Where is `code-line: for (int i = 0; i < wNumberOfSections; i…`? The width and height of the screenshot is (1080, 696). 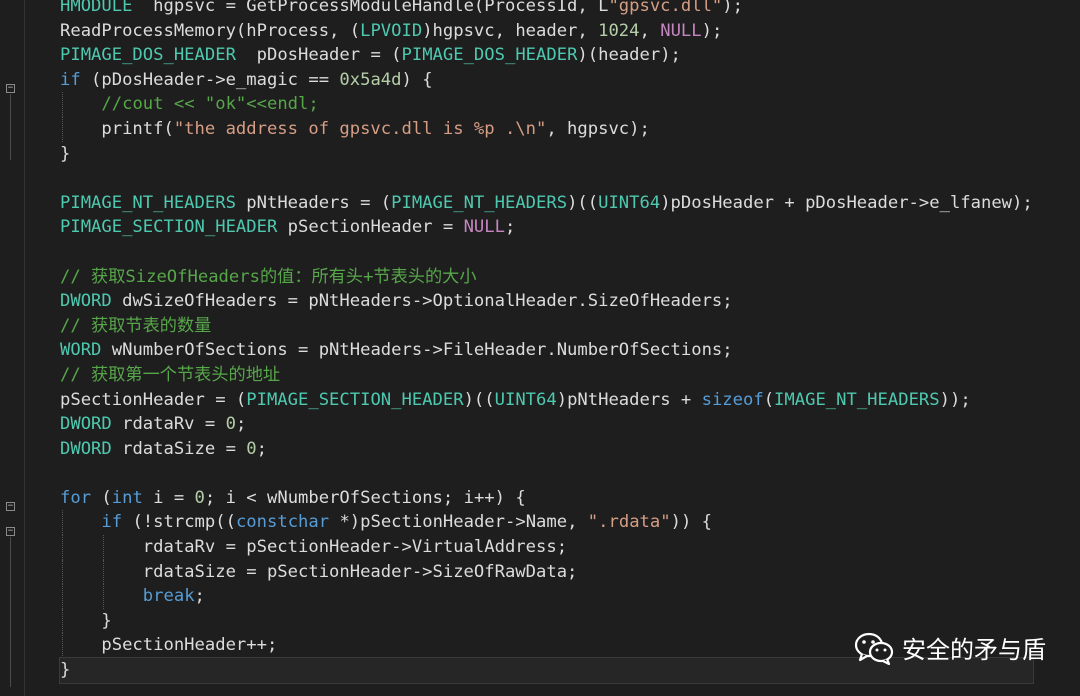
code-line: for (int i = 0; i < wNumberOfSections; i… is located at coordinates (546, 498).